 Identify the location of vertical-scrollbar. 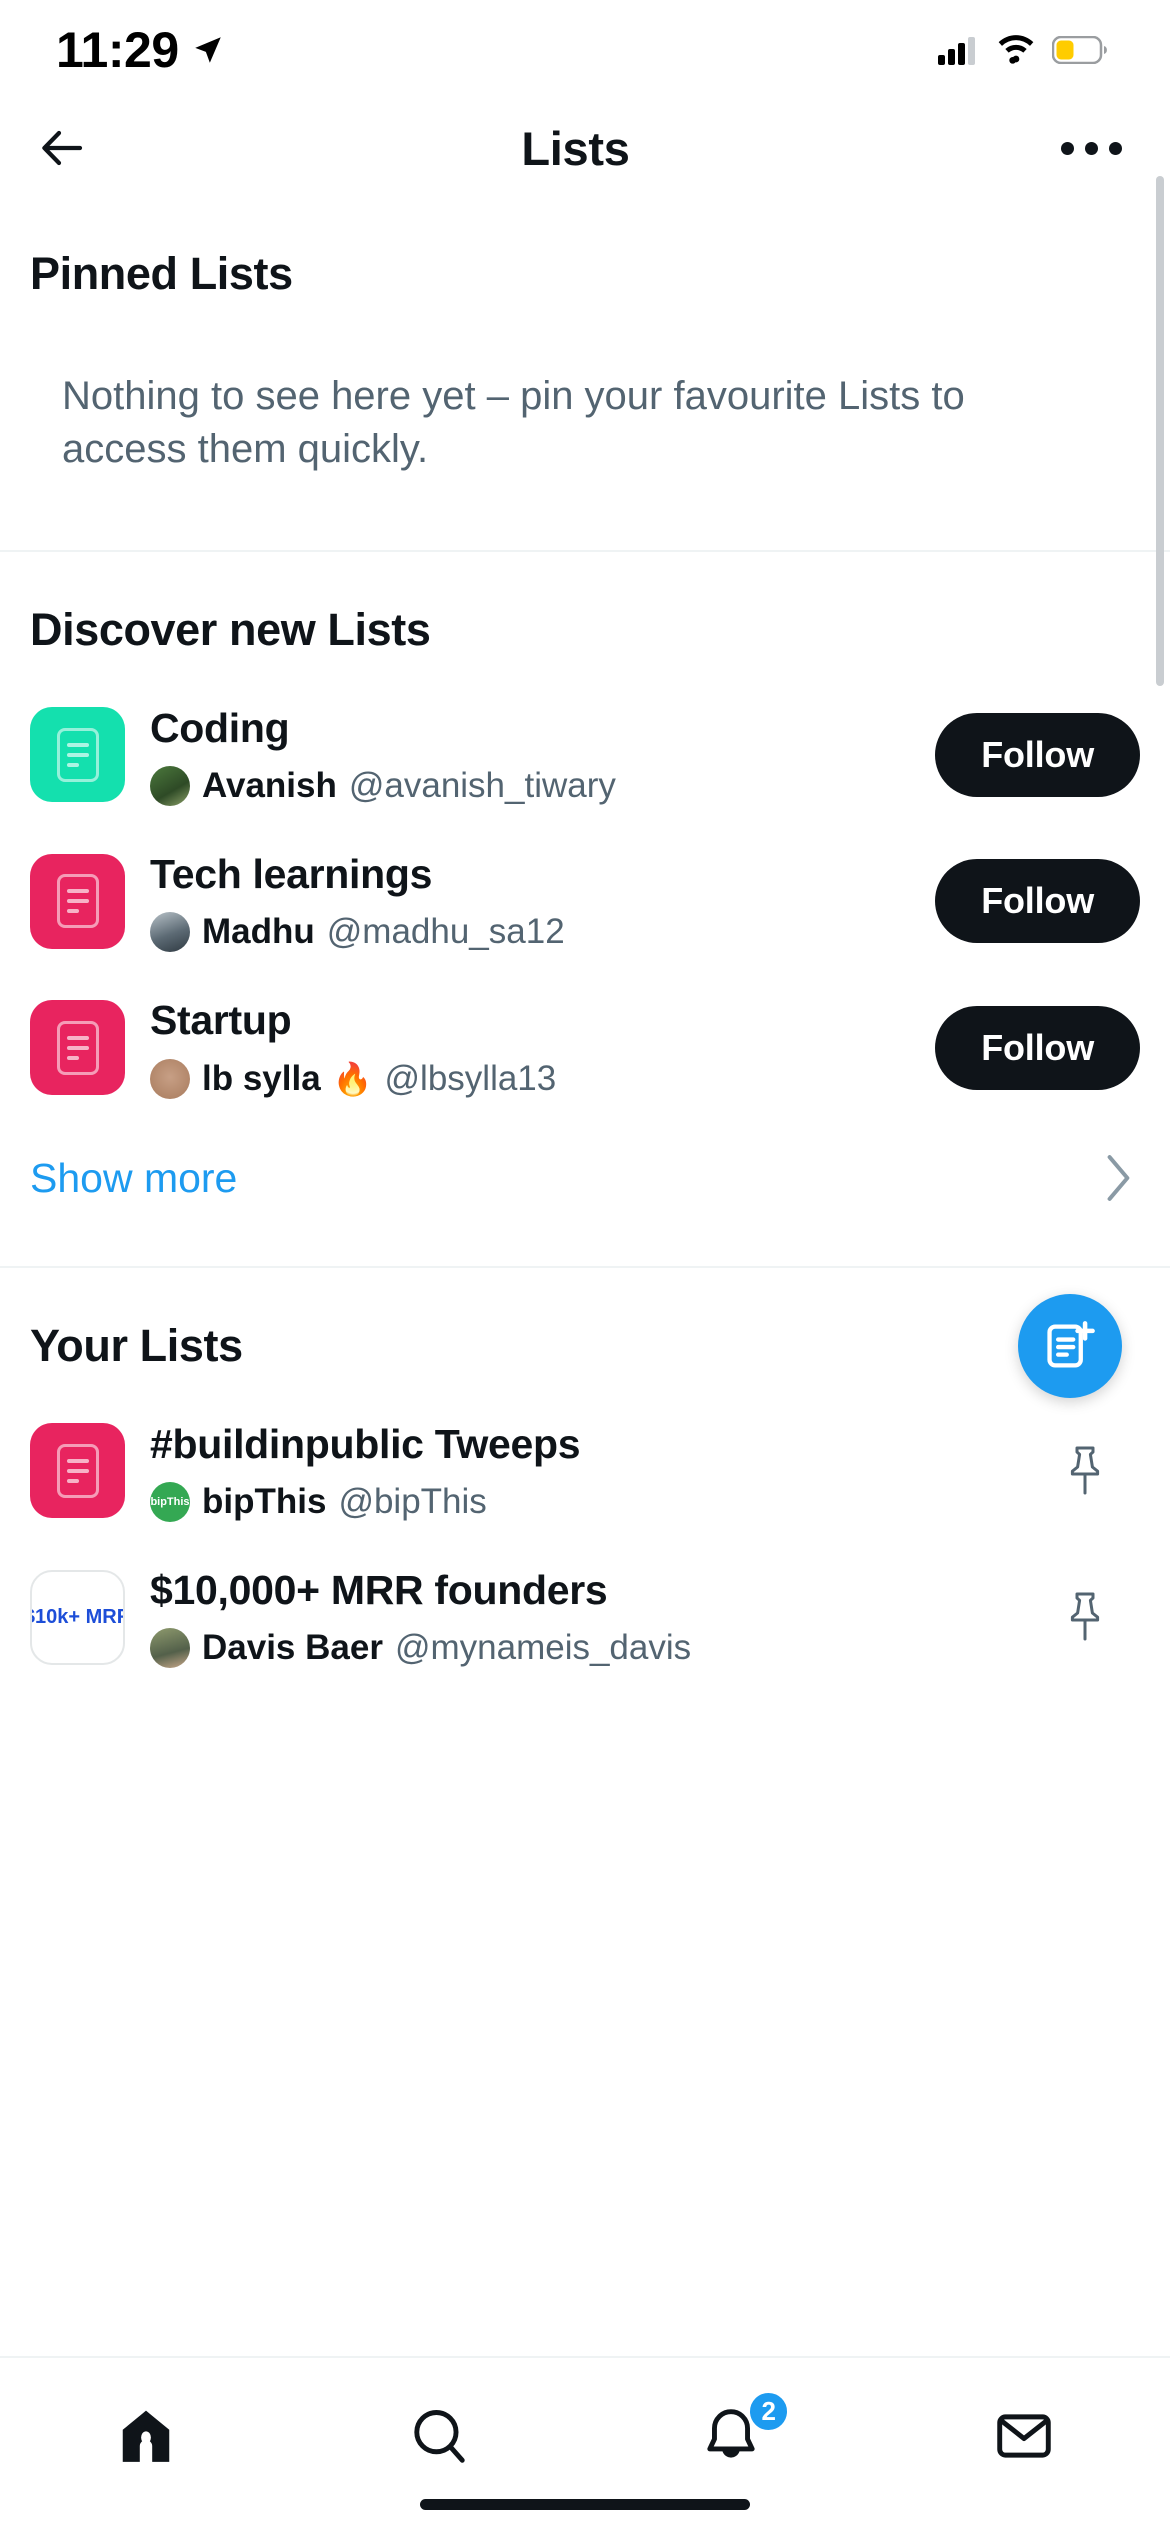
(1160, 431).